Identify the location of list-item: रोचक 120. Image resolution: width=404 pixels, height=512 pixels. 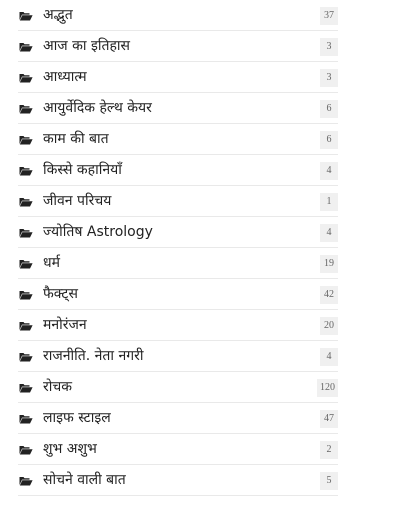
(178, 387).